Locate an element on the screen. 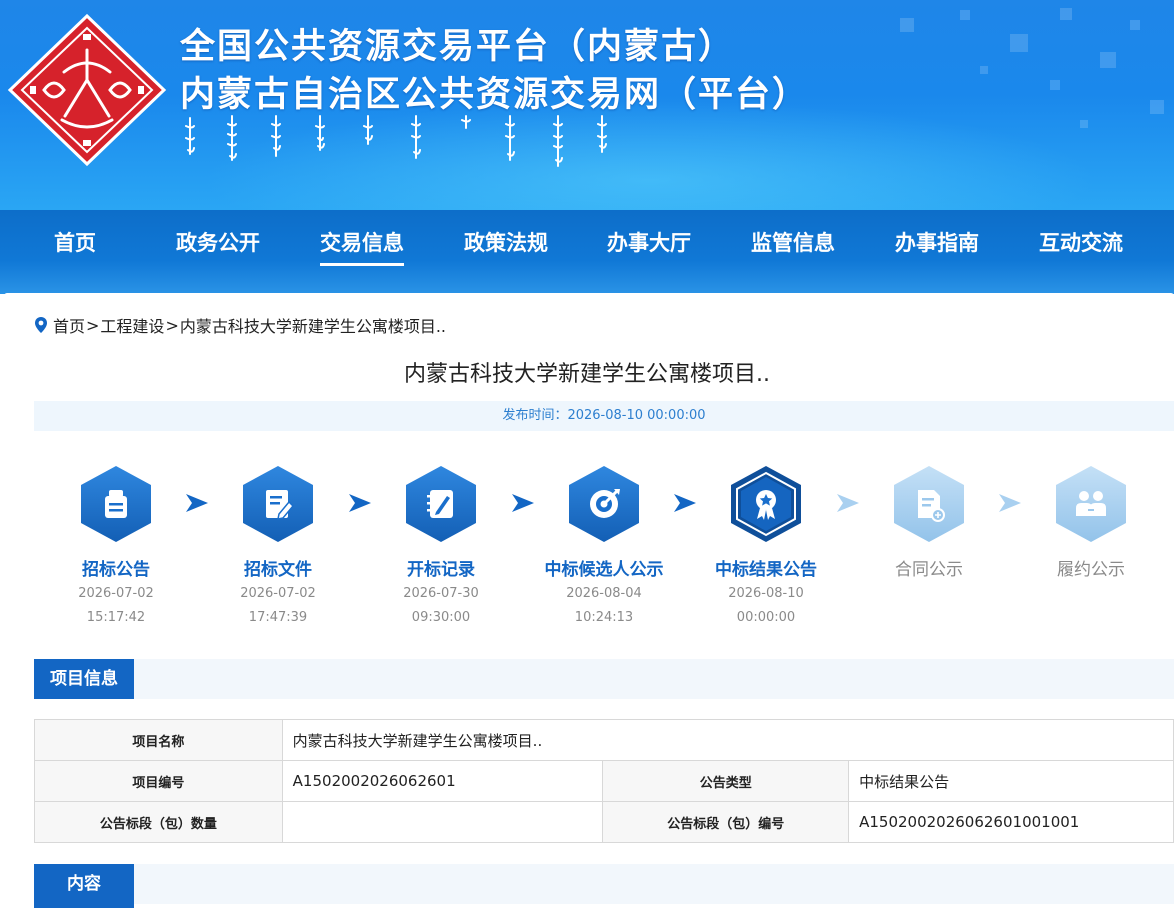 The height and width of the screenshot is (908, 1174). target-icon is located at coordinates (604, 504).